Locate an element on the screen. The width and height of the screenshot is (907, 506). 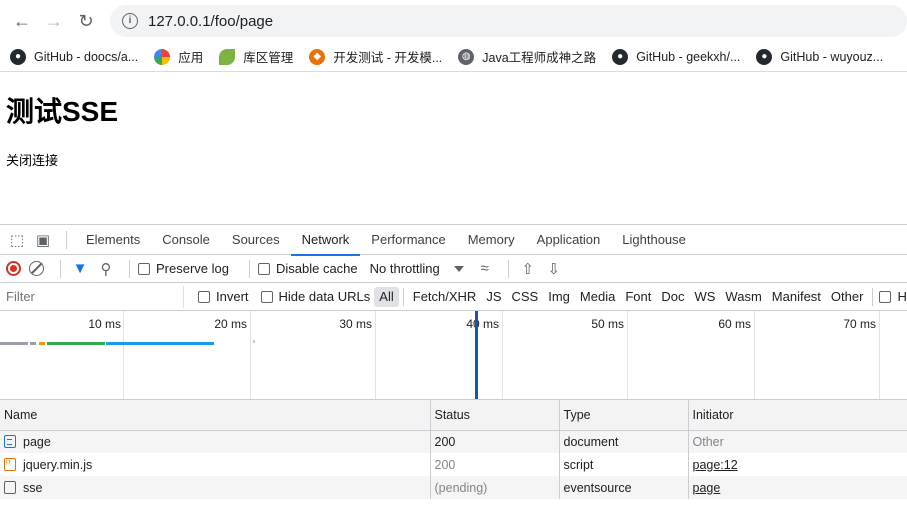
github-icon: ● is located at coordinates (764, 56).